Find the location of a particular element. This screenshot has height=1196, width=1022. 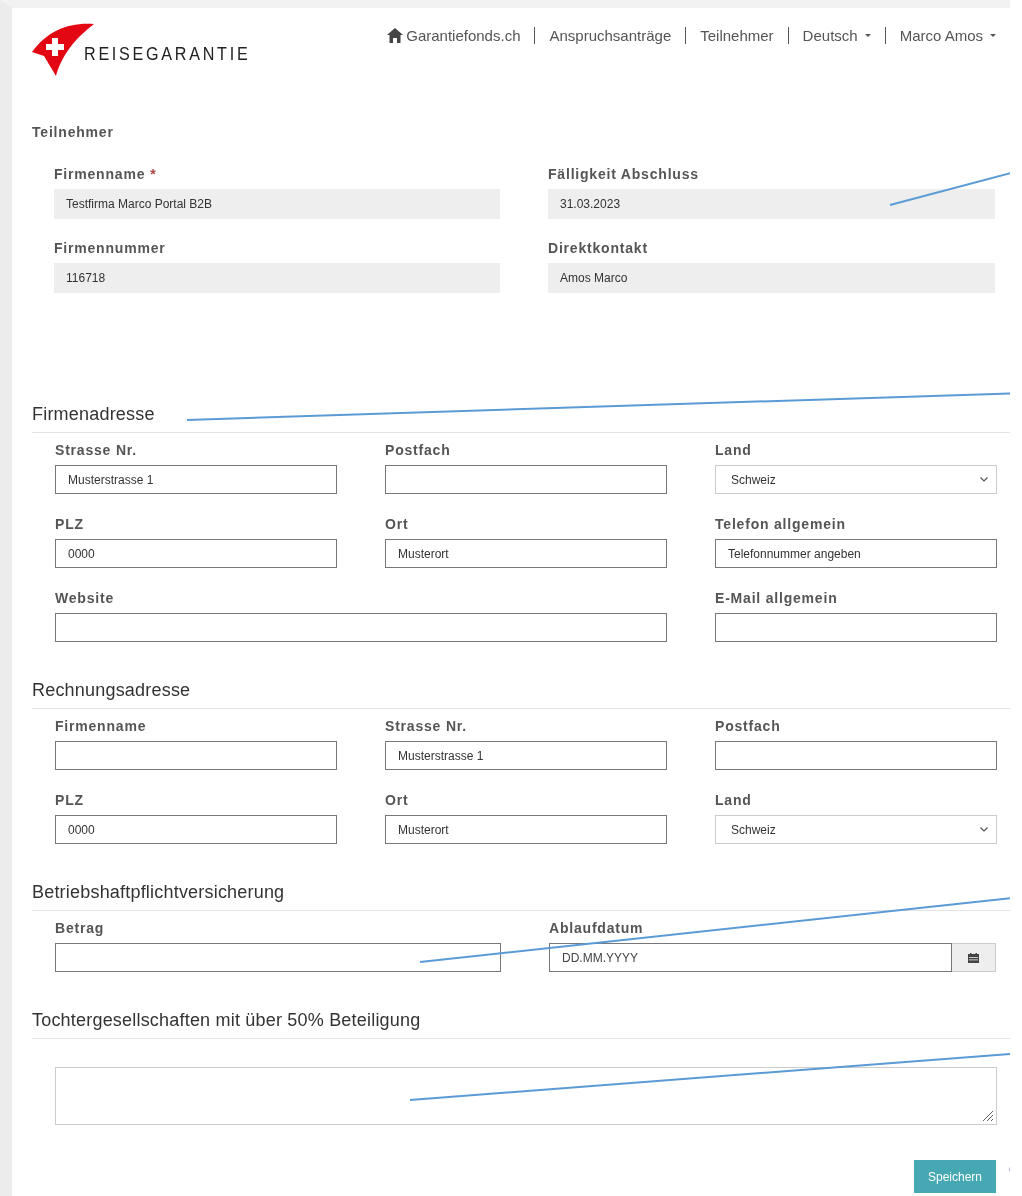

section-title: Tochtergesellschaften mit über 50% Beteiligung is located at coordinates (521, 1024).